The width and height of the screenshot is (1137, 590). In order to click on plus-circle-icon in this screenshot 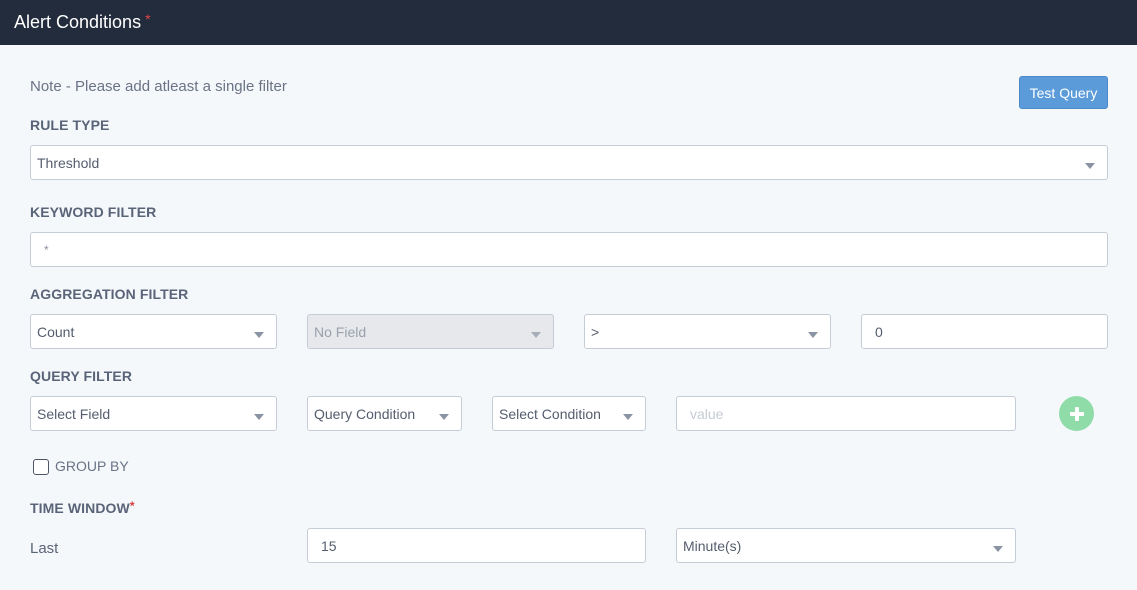, I will do `click(1076, 413)`.